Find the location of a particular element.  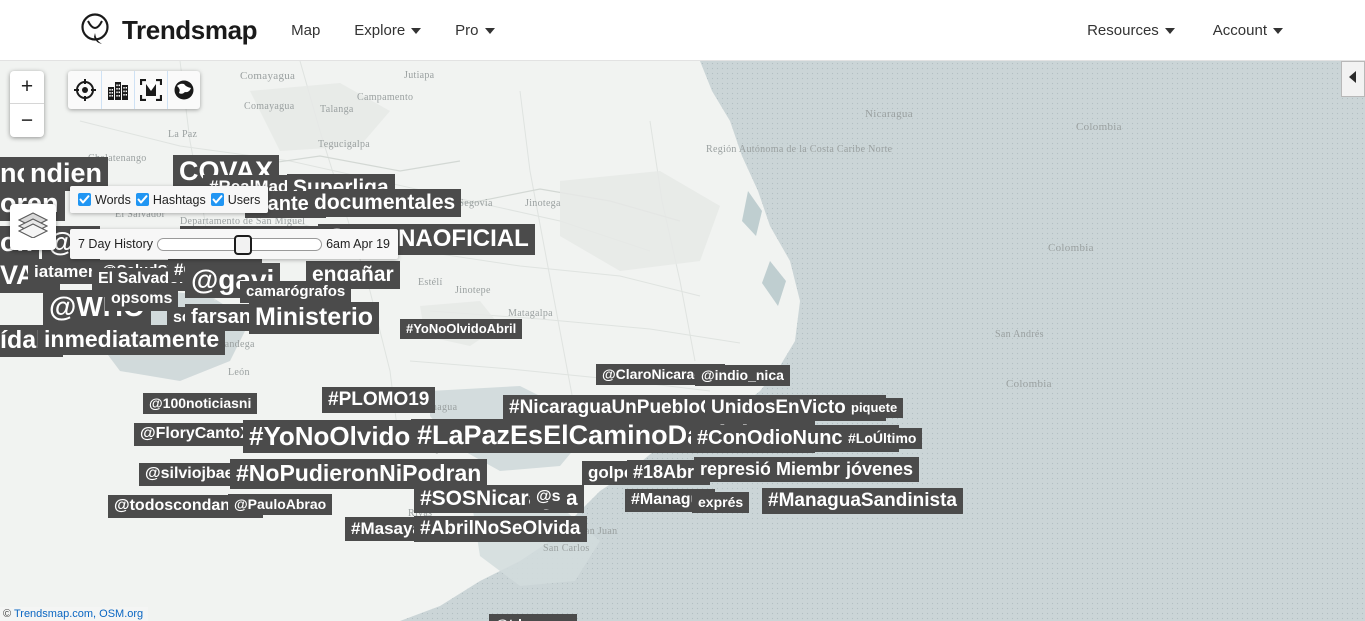

filter-words-label: Words is located at coordinates (113, 199).